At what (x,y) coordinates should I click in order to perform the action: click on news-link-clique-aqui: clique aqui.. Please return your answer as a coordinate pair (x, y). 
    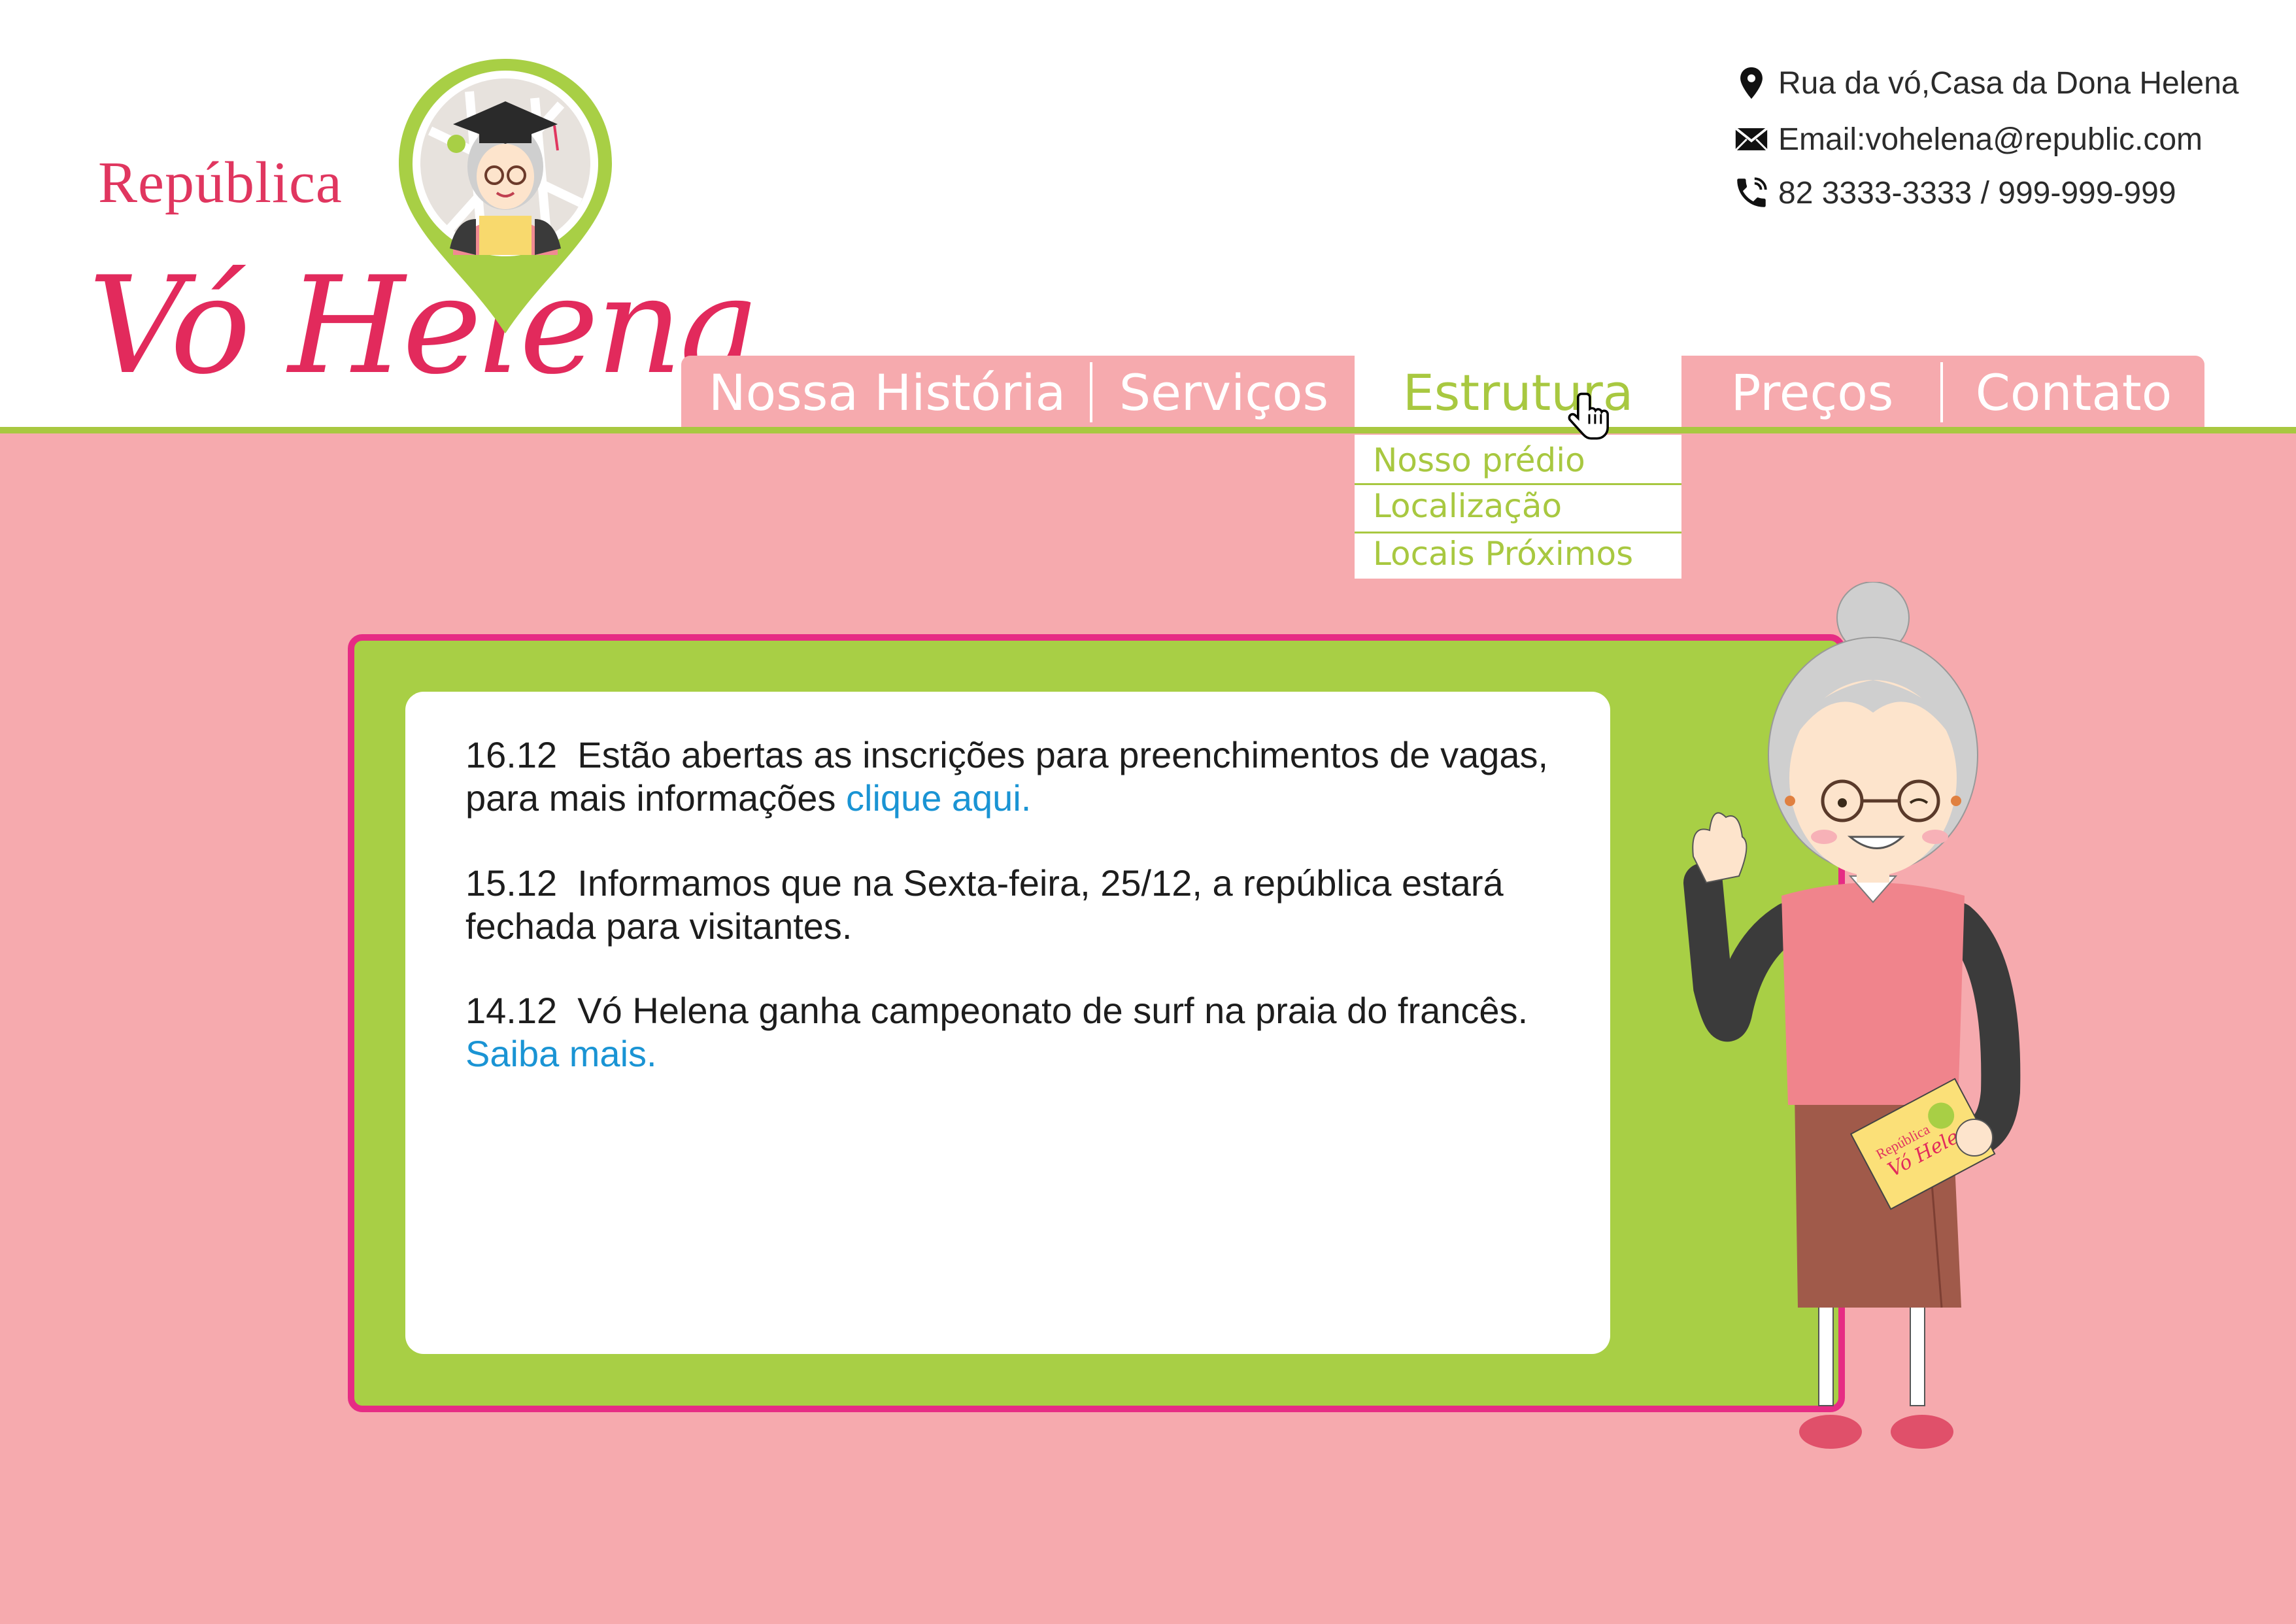
    Looking at the image, I should click on (938, 798).